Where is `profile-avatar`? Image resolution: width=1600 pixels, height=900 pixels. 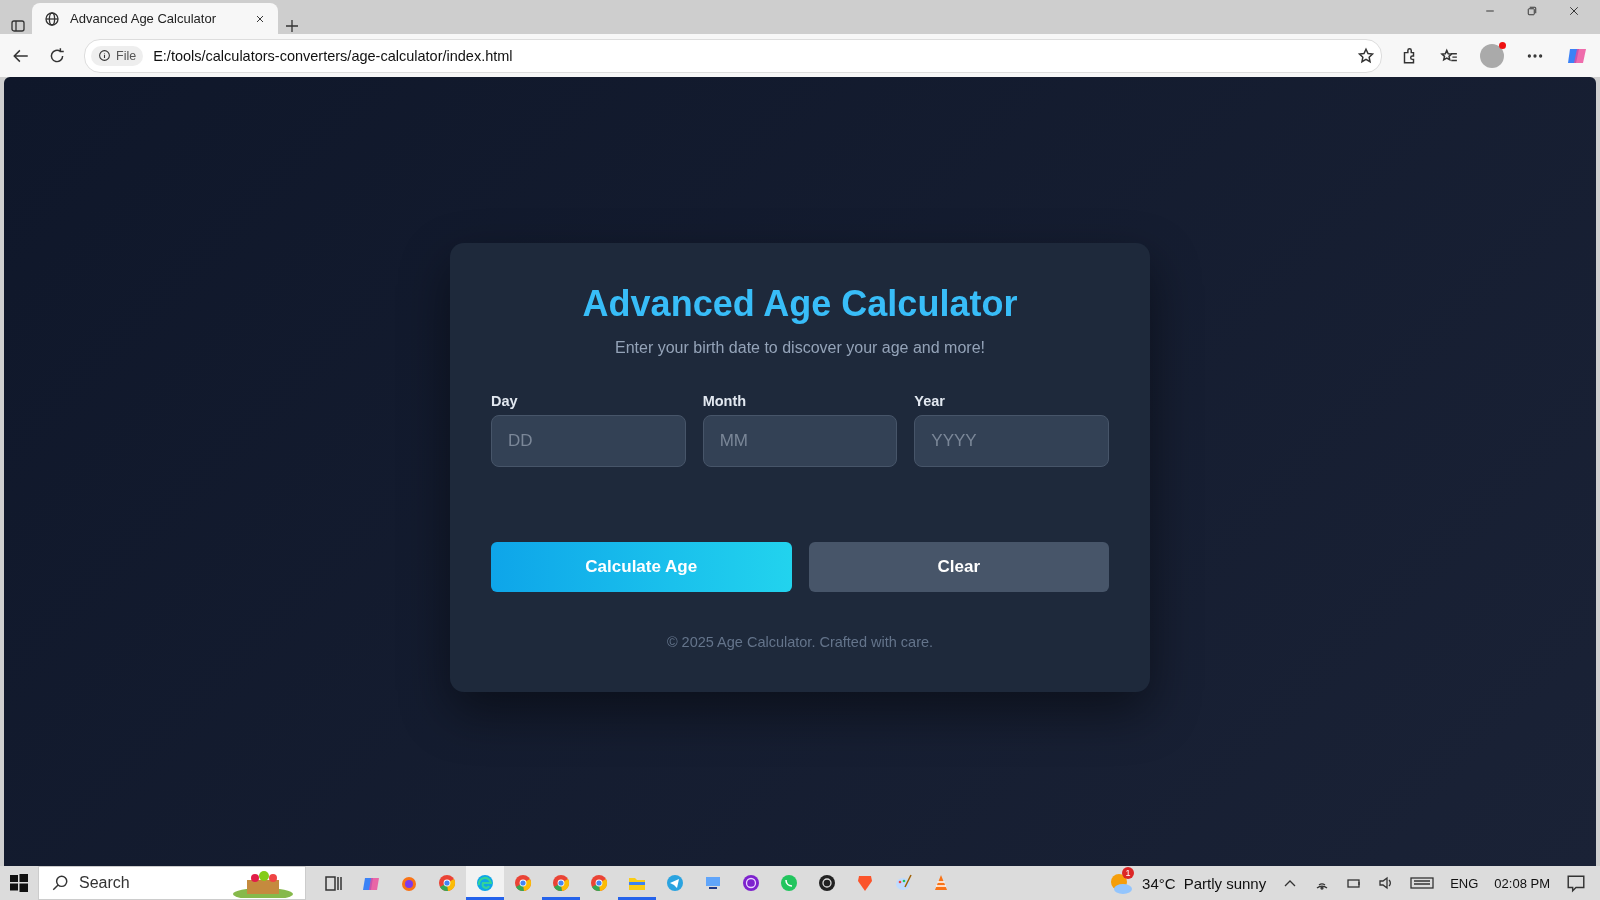 profile-avatar is located at coordinates (1492, 55).